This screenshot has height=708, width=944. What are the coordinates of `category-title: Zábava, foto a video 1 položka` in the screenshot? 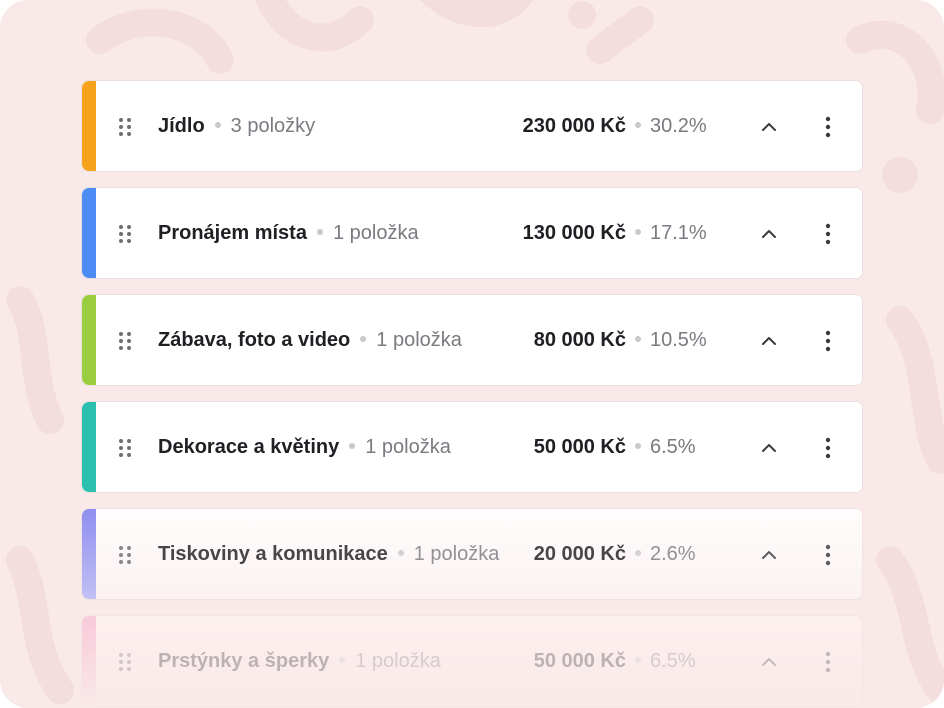 It's located at (310, 340).